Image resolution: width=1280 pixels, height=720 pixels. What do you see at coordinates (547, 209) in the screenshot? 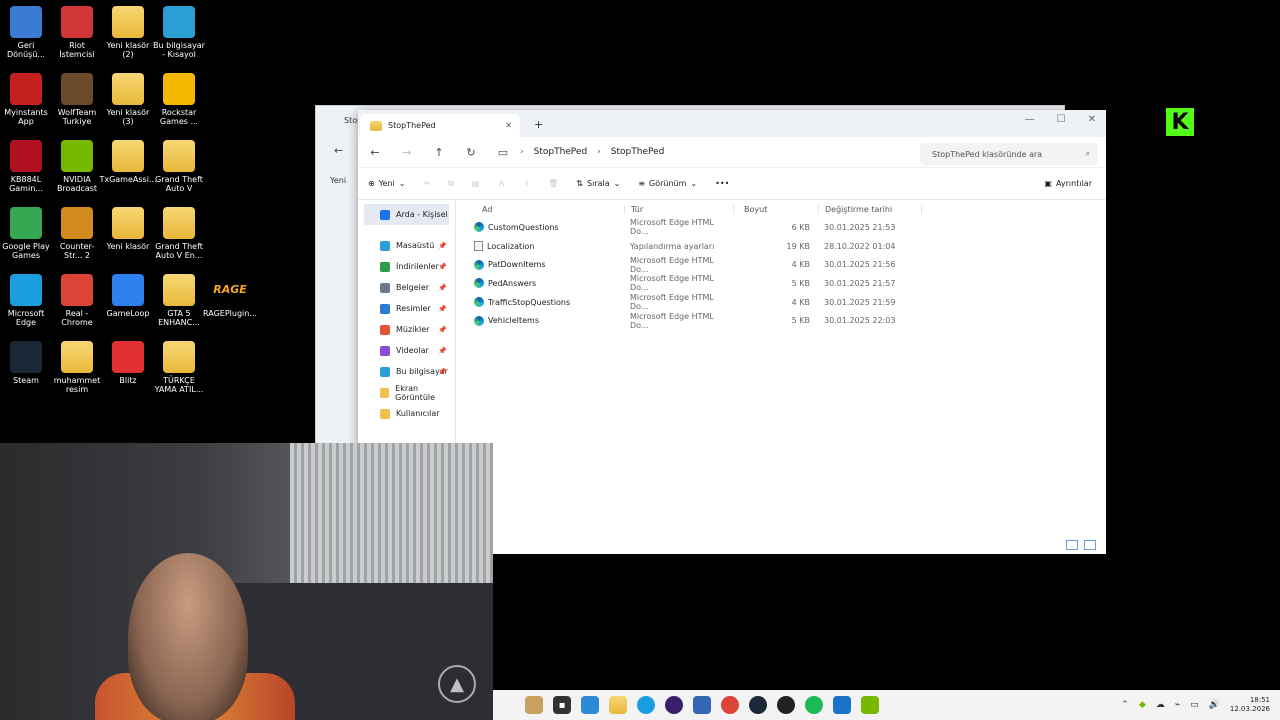
I see `column-name: Ad` at bounding box center [547, 209].